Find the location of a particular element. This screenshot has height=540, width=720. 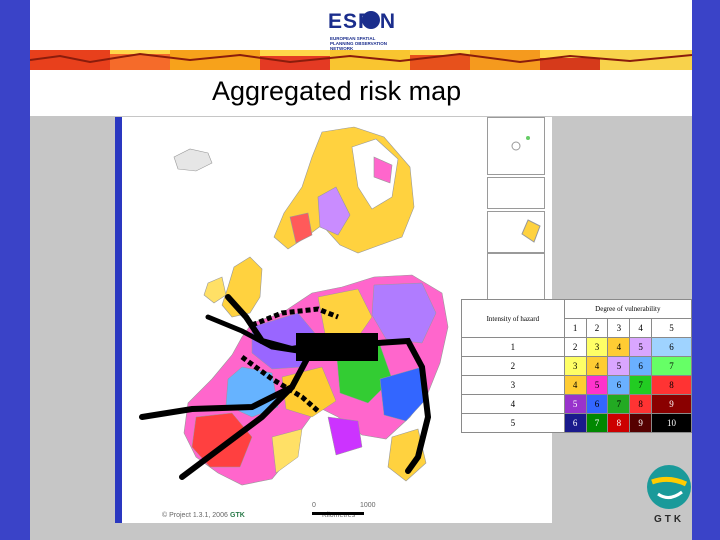

legend-row-header: Intensity of hazard is located at coordinates (513, 318).